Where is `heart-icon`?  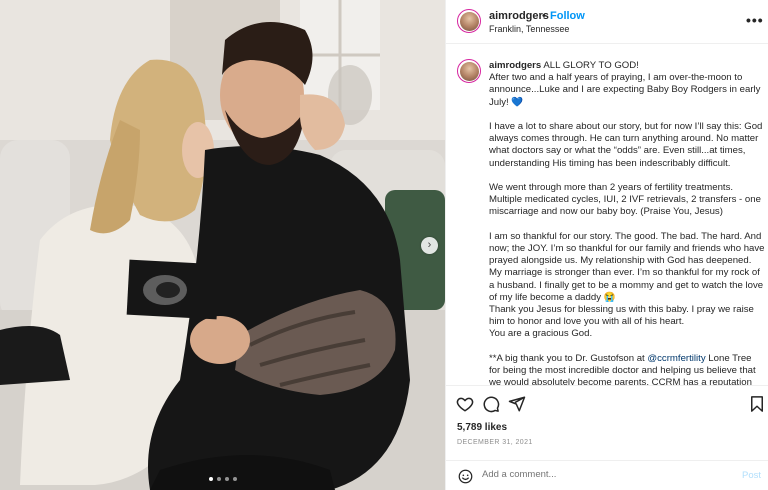
heart-icon is located at coordinates (465, 404).